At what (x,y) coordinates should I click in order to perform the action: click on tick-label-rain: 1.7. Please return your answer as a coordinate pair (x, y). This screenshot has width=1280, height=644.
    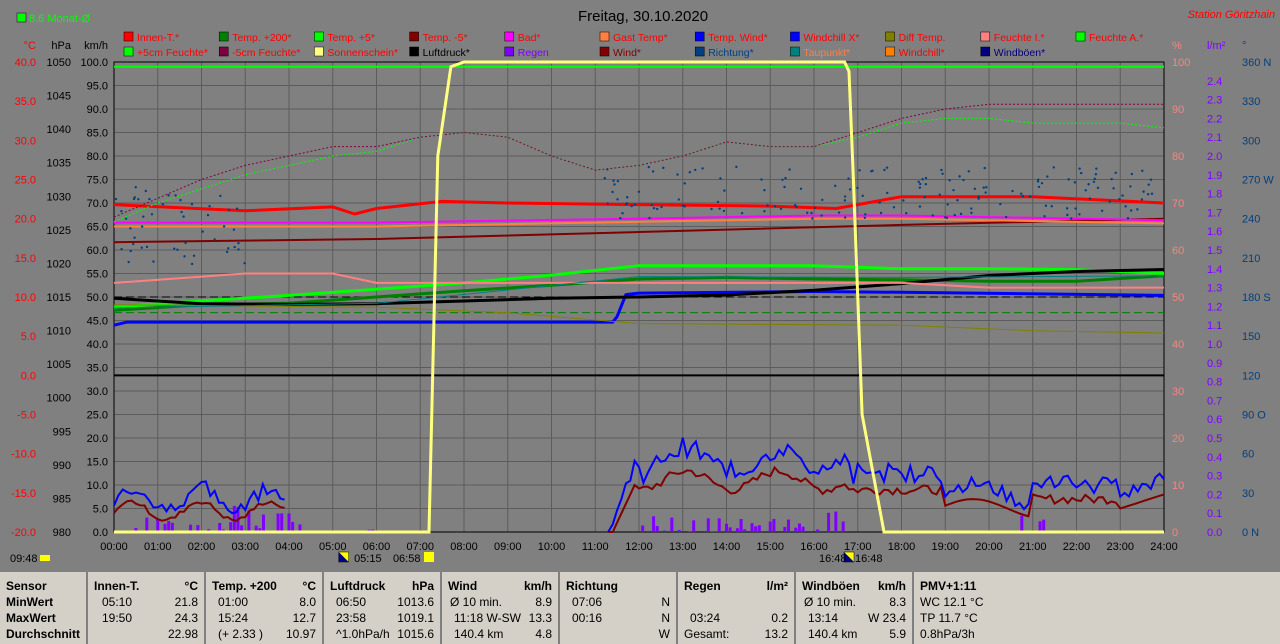
    Looking at the image, I should click on (1214, 213).